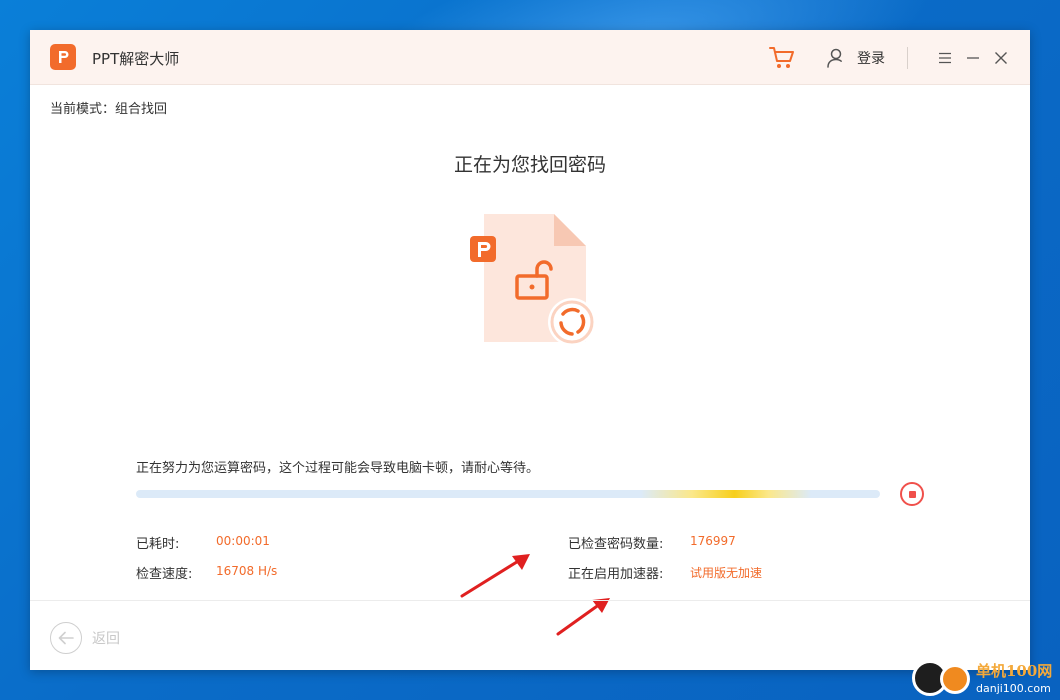 Image resolution: width=1060 pixels, height=700 pixels. What do you see at coordinates (1014, 671) in the screenshot?
I see `watermark-site-name: 单机100网` at bounding box center [1014, 671].